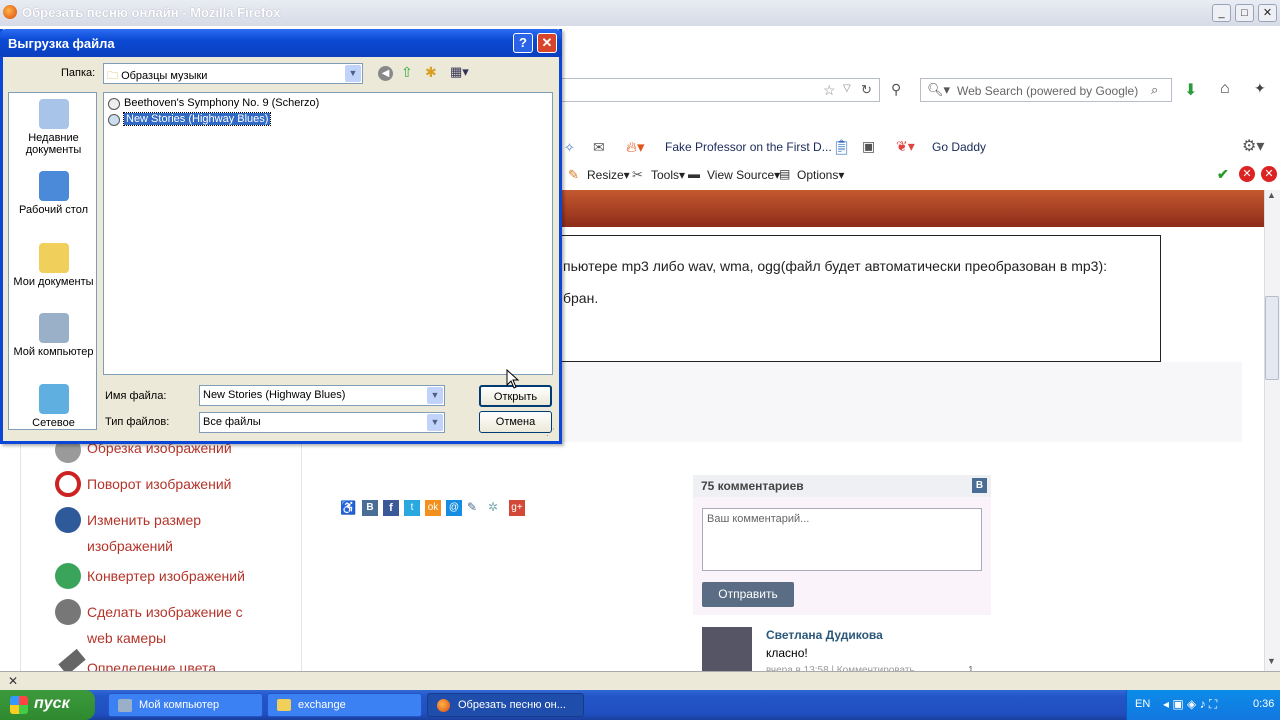 The image size is (1280, 720). I want to click on clock: 0:36, so click(1264, 704).